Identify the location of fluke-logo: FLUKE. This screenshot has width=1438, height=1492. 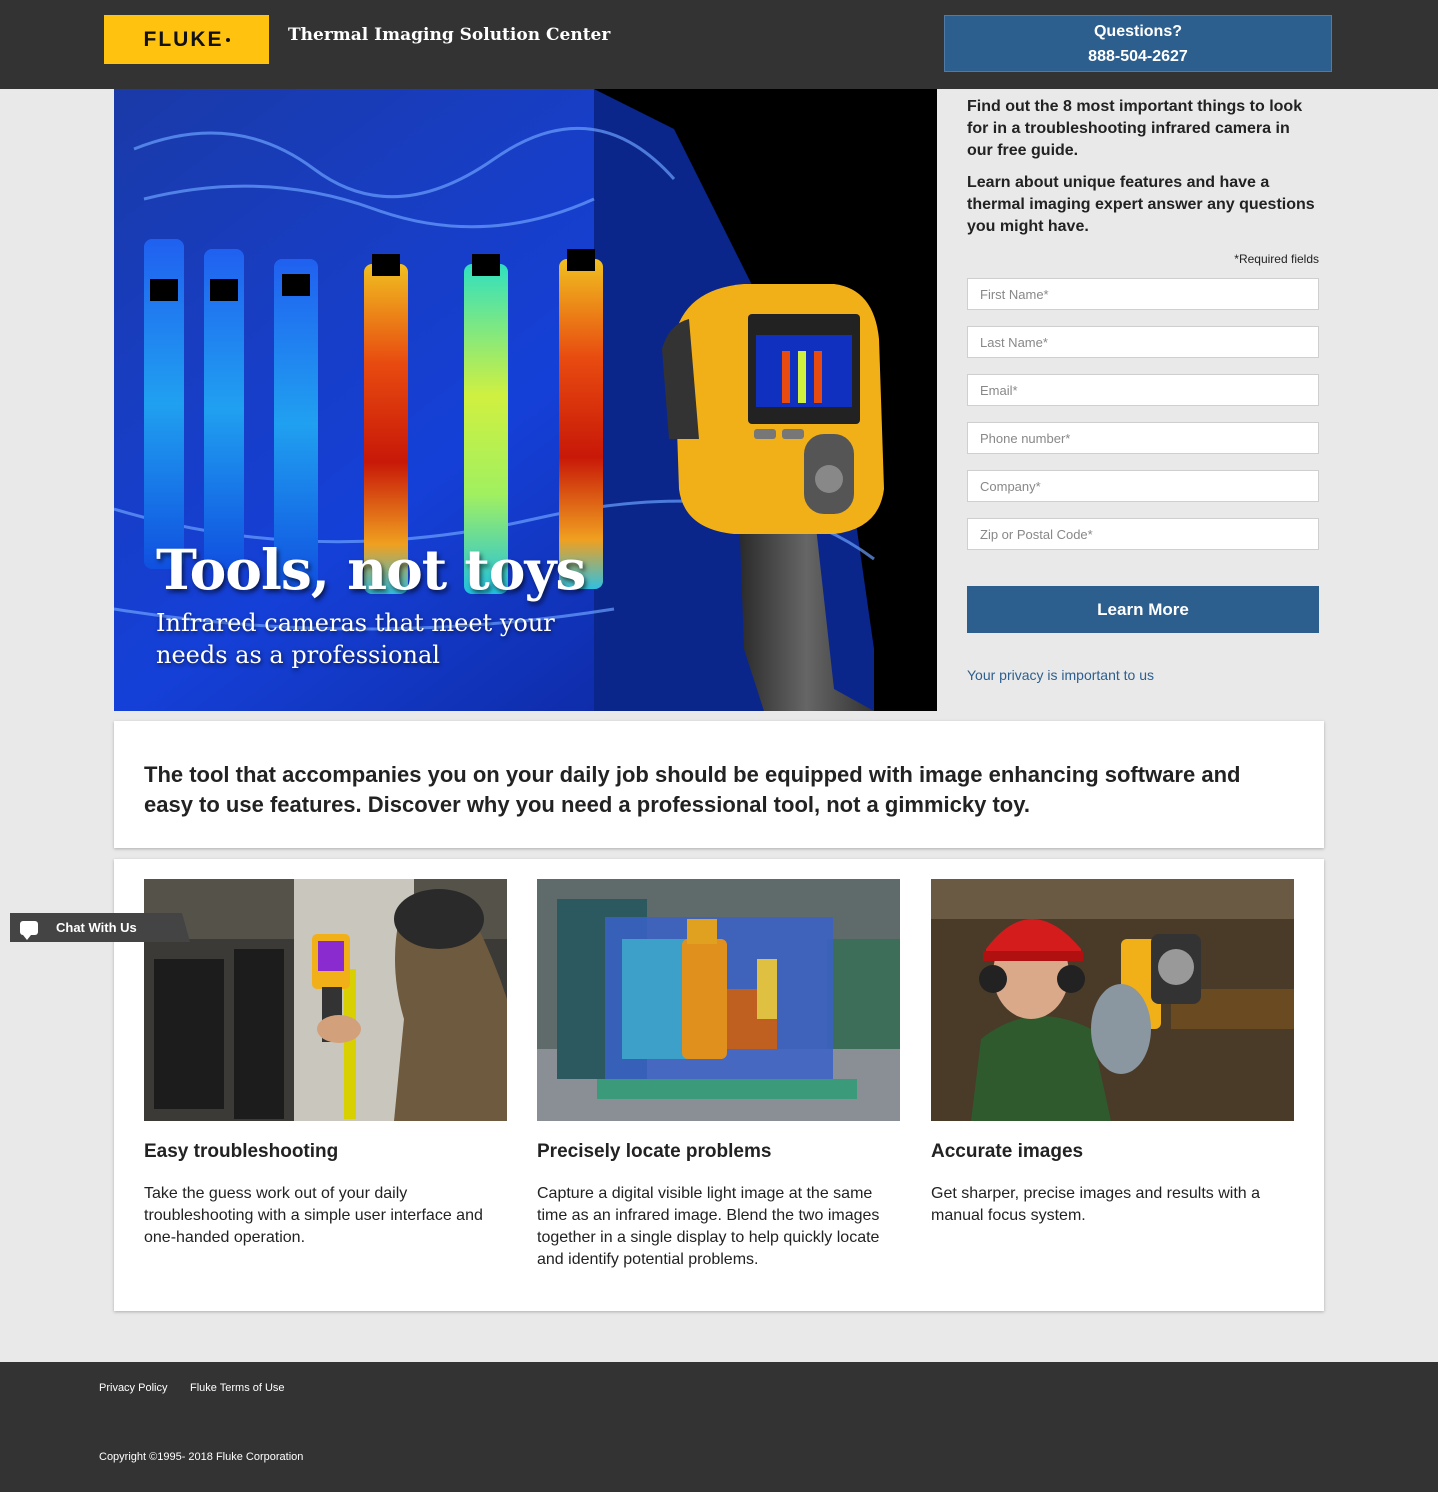
(186, 39).